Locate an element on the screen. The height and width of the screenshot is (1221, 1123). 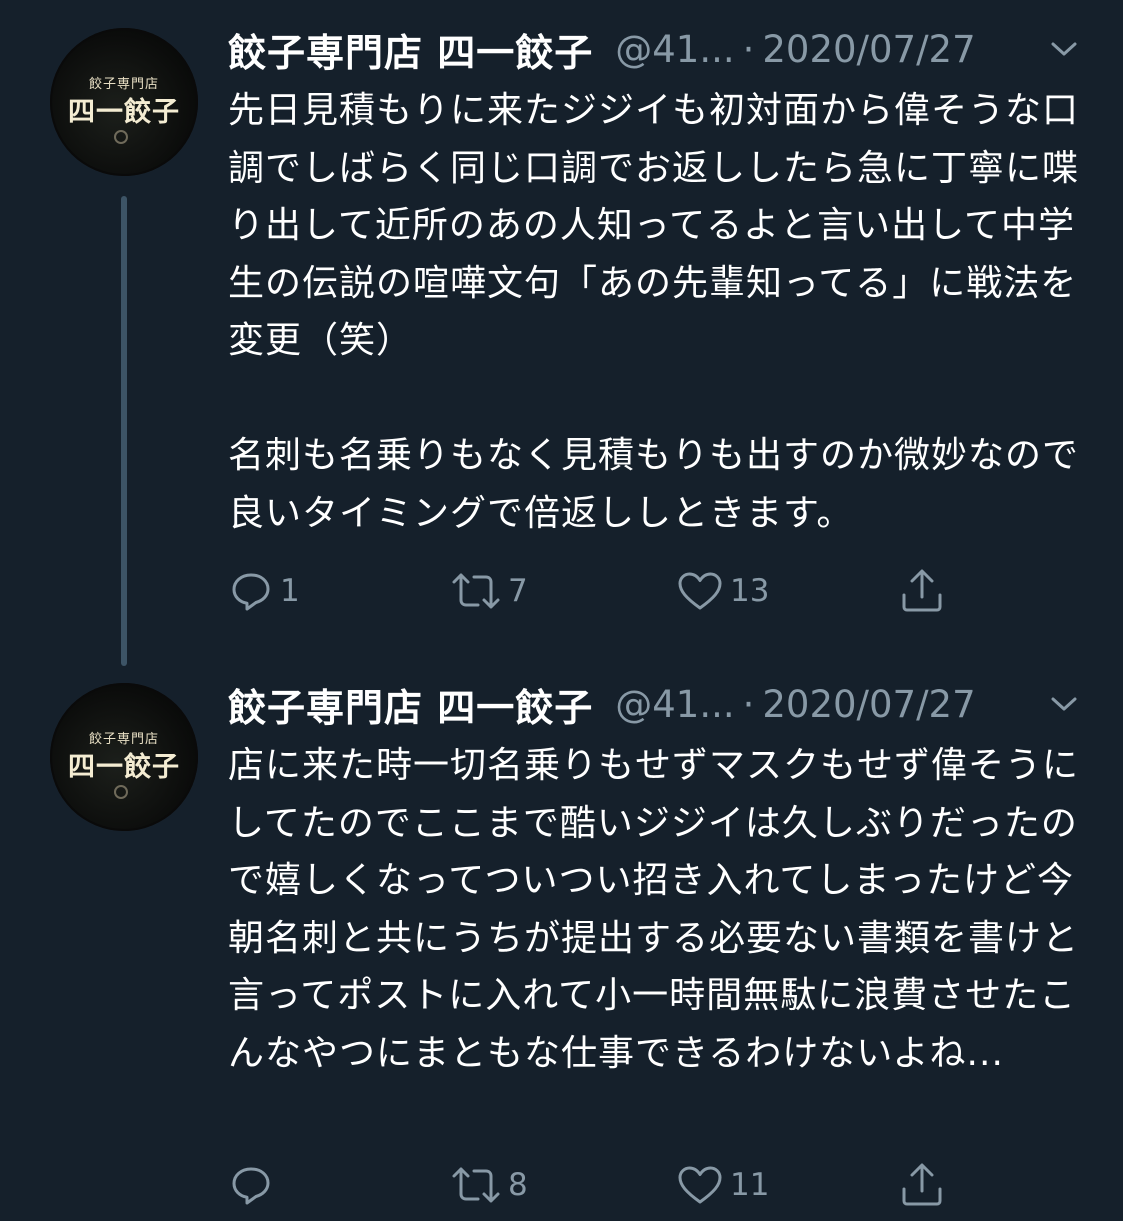
retweet-button: 7 is located at coordinates (489, 591).